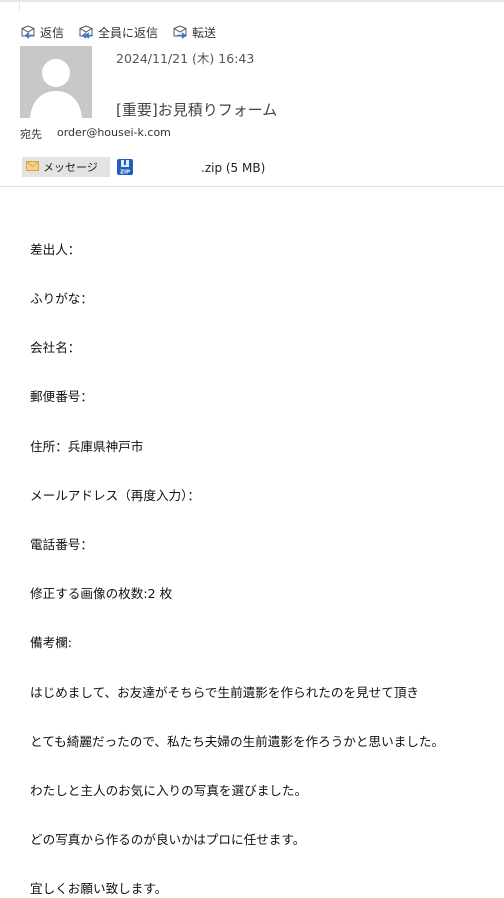  What do you see at coordinates (51, 643) in the screenshot?
I see `body-line: 備考欄:` at bounding box center [51, 643].